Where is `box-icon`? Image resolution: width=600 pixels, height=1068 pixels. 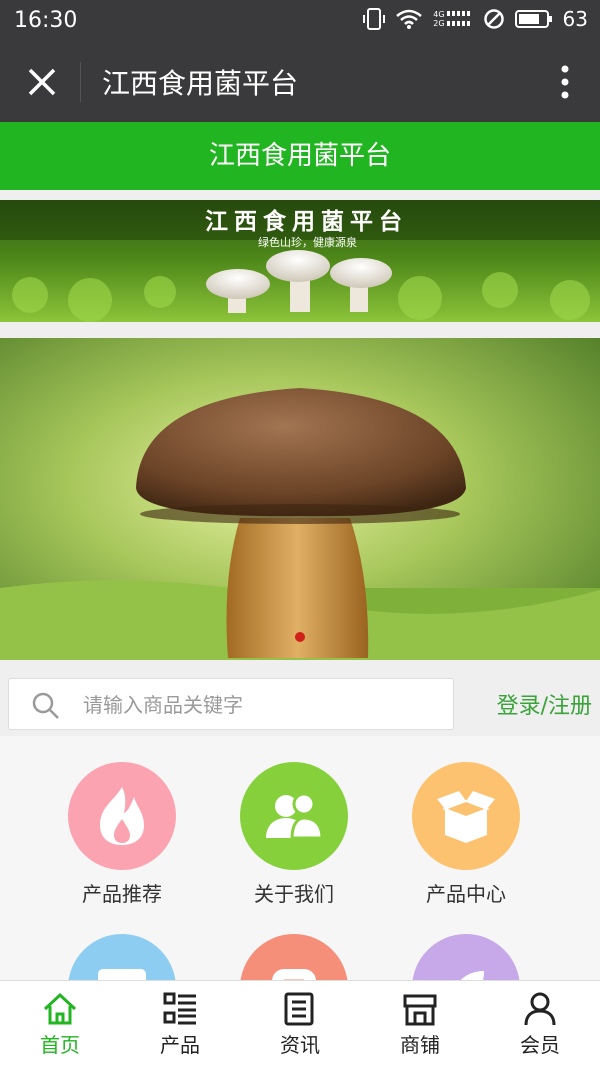
box-icon is located at coordinates (466, 817).